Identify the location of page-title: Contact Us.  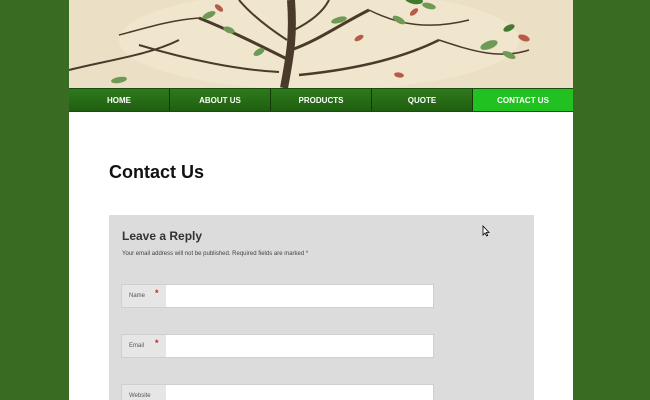
(157, 172).